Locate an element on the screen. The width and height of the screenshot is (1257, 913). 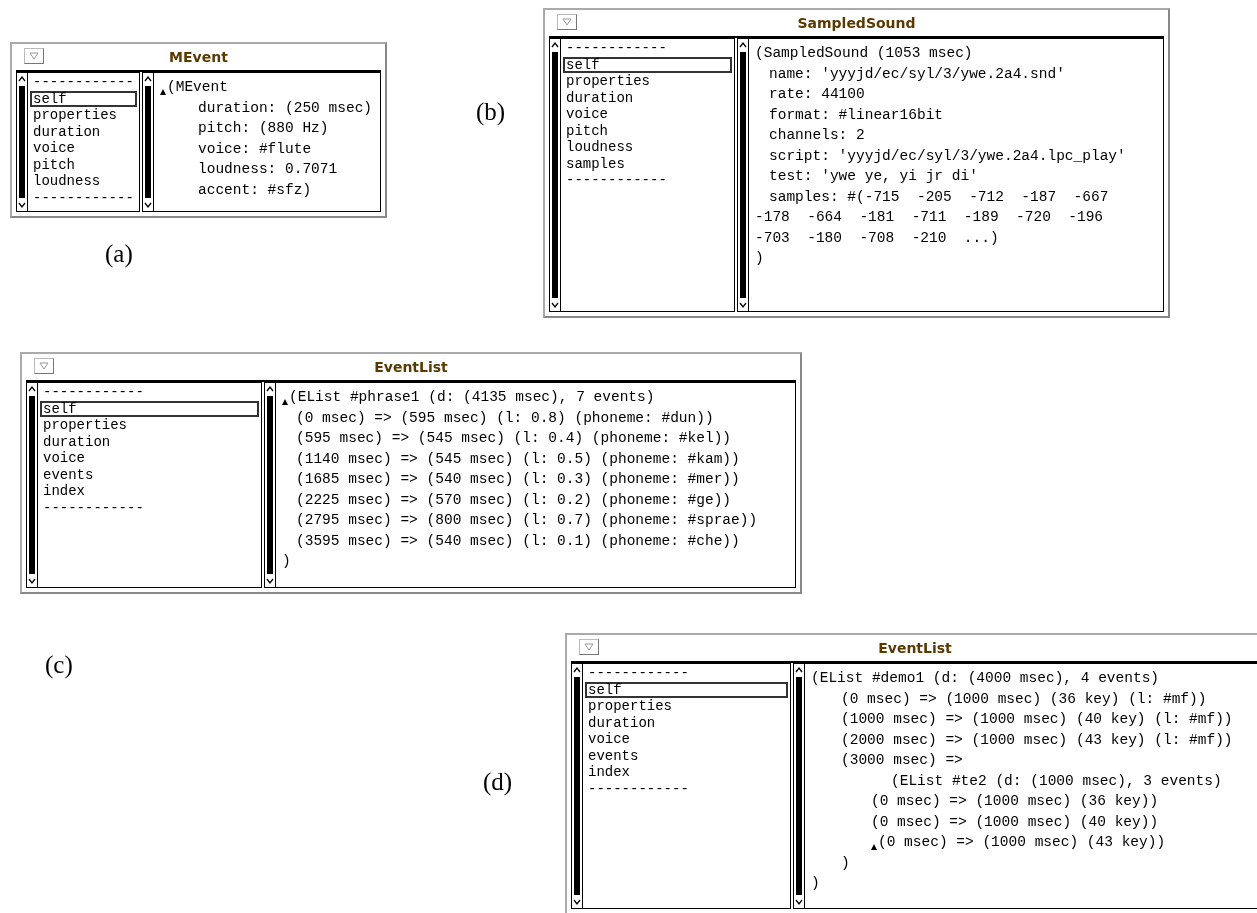
field-list-item: samples is located at coordinates (647, 163).